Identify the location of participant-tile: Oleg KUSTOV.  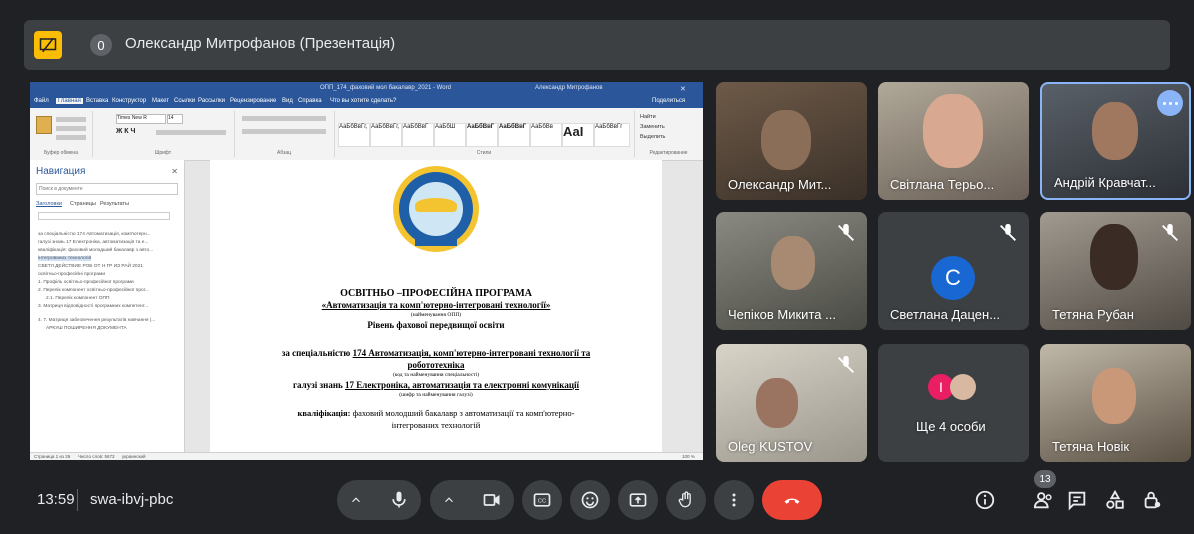
(791, 403).